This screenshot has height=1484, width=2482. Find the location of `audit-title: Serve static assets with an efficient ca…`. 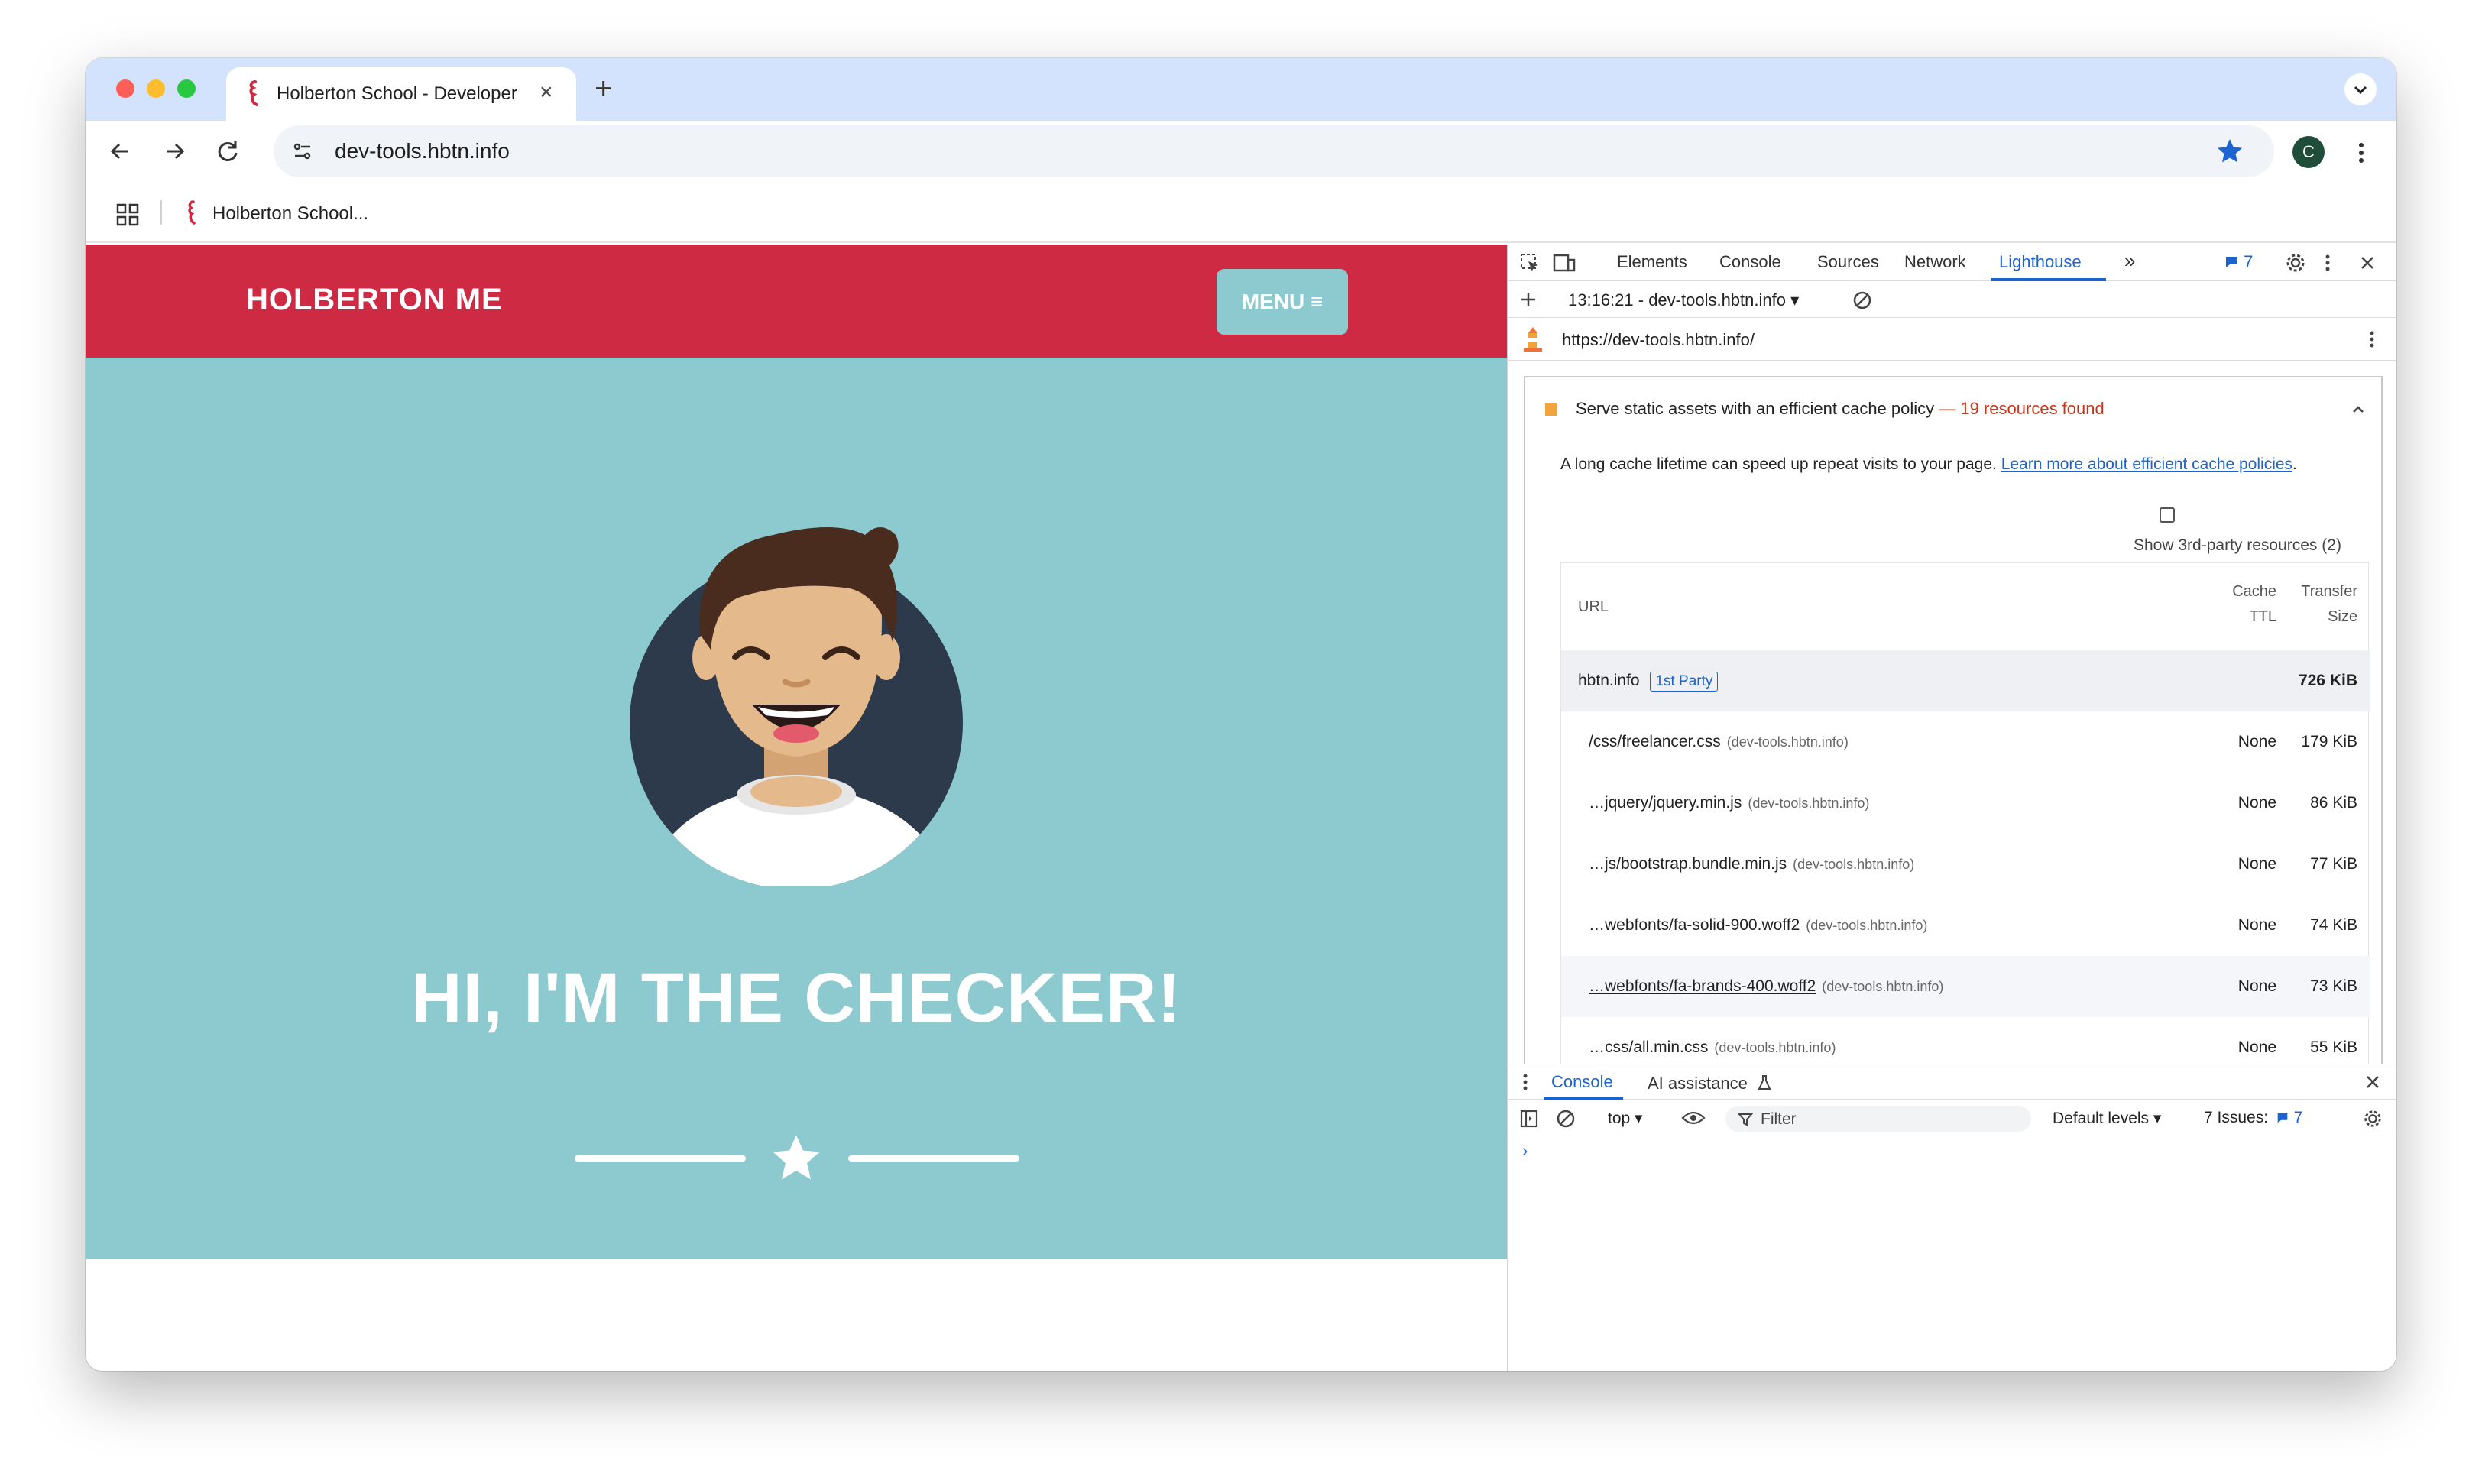

audit-title: Serve static assets with an efficient ca… is located at coordinates (1840, 409).